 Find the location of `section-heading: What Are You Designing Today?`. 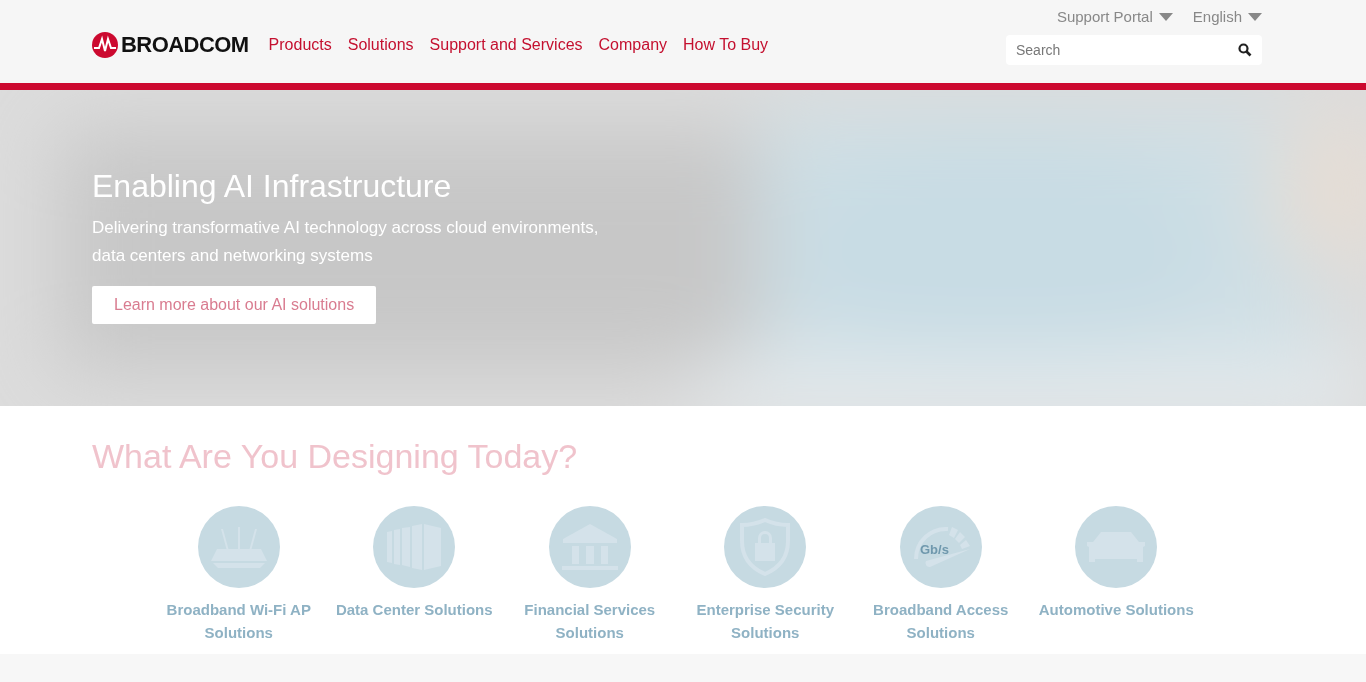

section-heading: What Are You Designing Today? is located at coordinates (335, 456).